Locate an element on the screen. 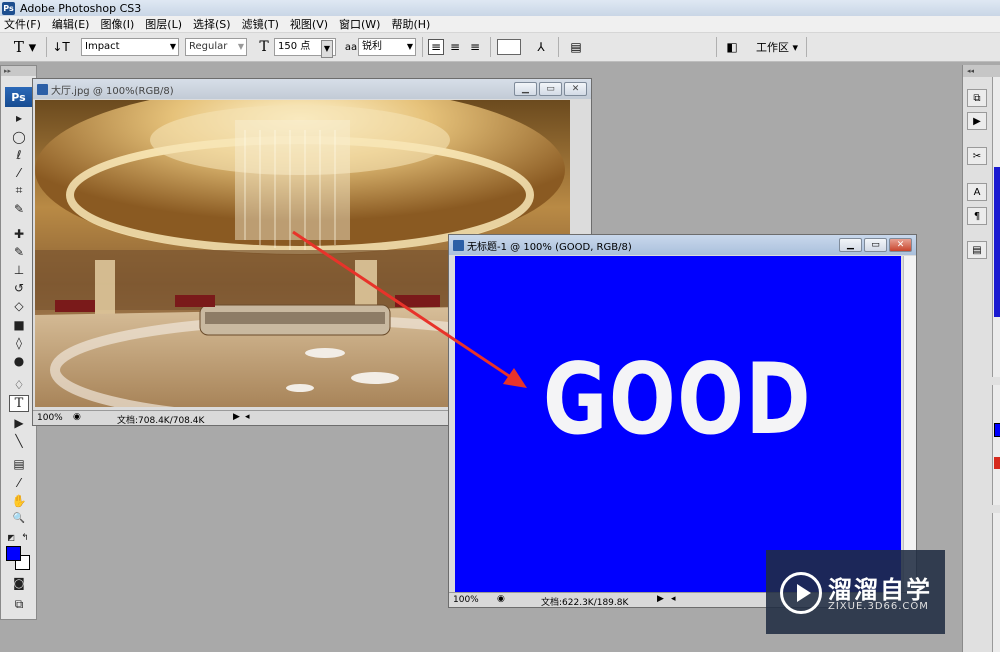 The width and height of the screenshot is (1000, 652). document-size: 文档:622.3K/189.8K is located at coordinates (585, 603).